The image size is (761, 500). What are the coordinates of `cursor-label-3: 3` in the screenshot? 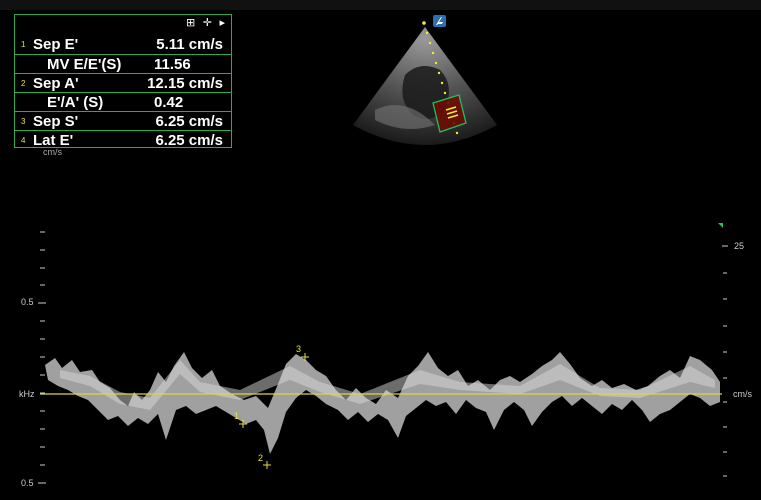 It's located at (298, 349).